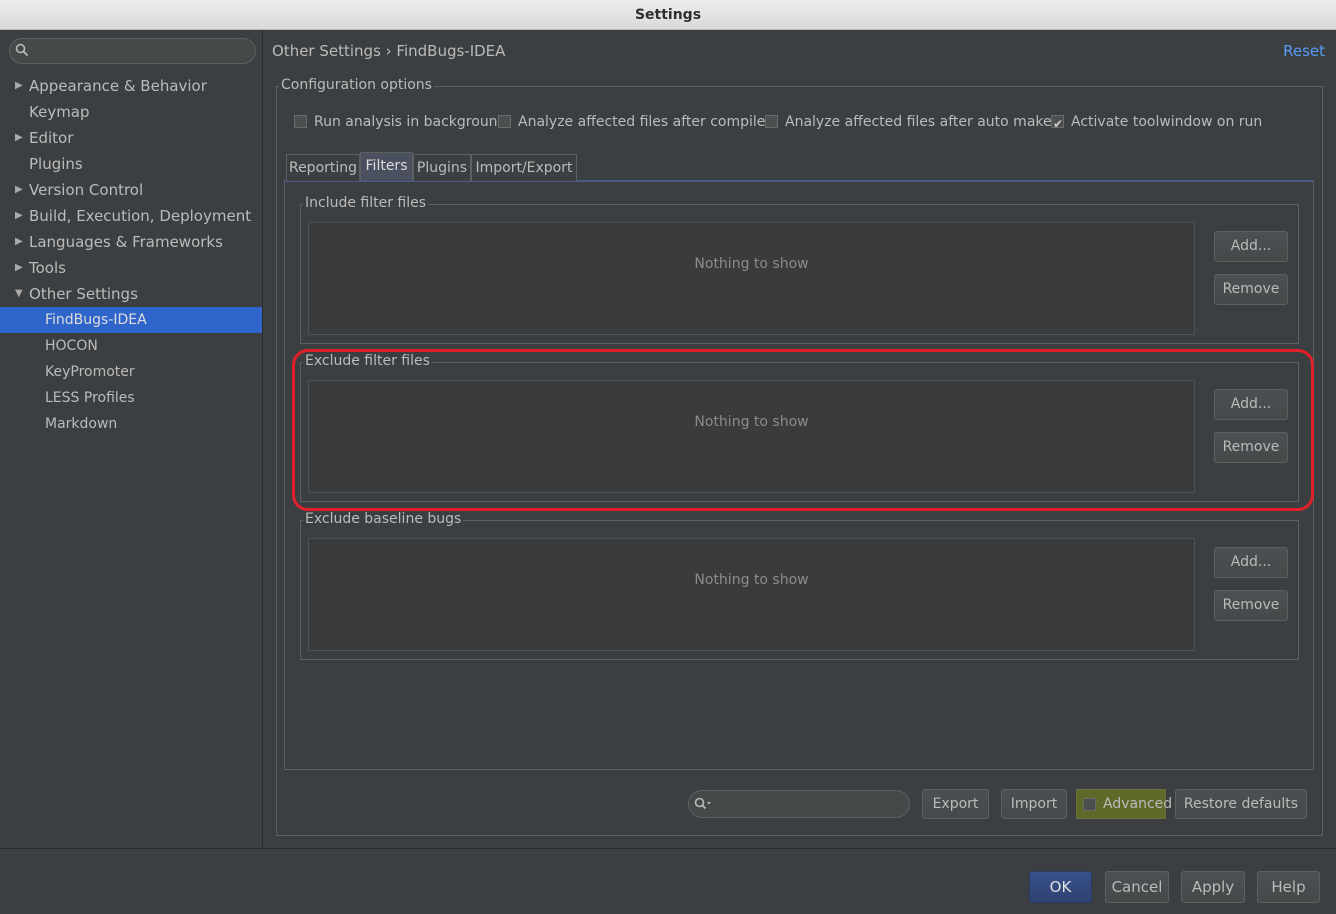 The image size is (1336, 914). I want to click on tree-item-build-execution-deployment: ▶ Build, Execution, Deployment, so click(131, 216).